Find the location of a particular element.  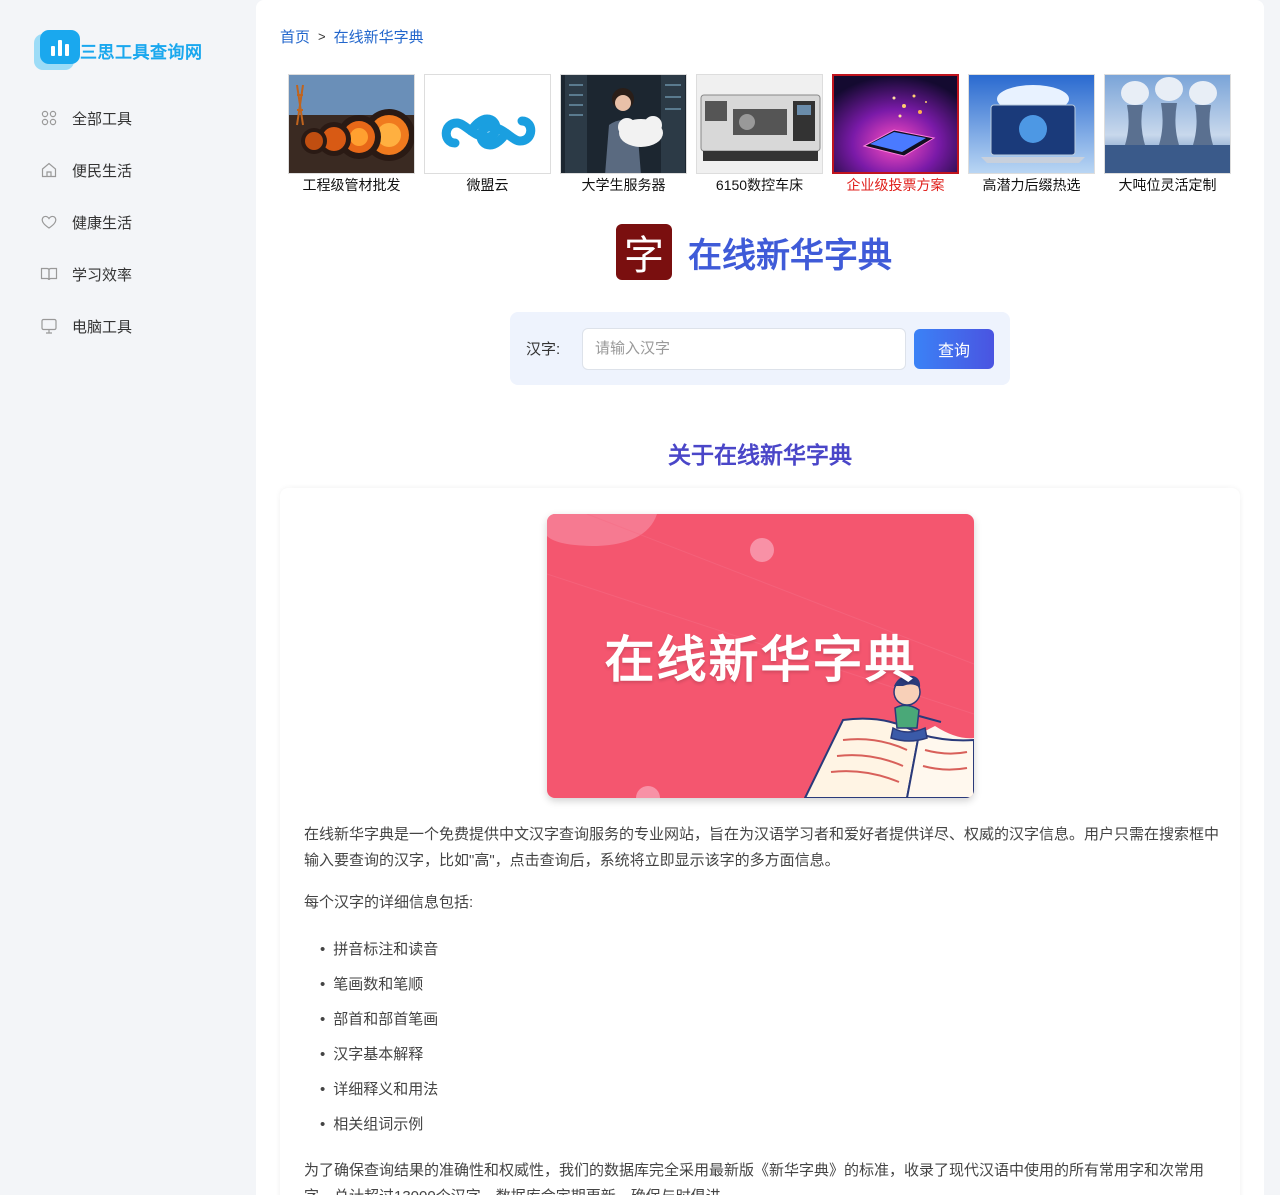

heart-icon is located at coordinates (49, 222).